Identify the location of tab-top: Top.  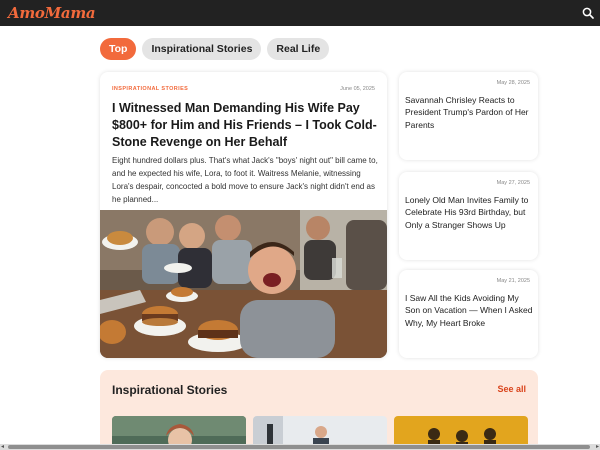
(118, 49).